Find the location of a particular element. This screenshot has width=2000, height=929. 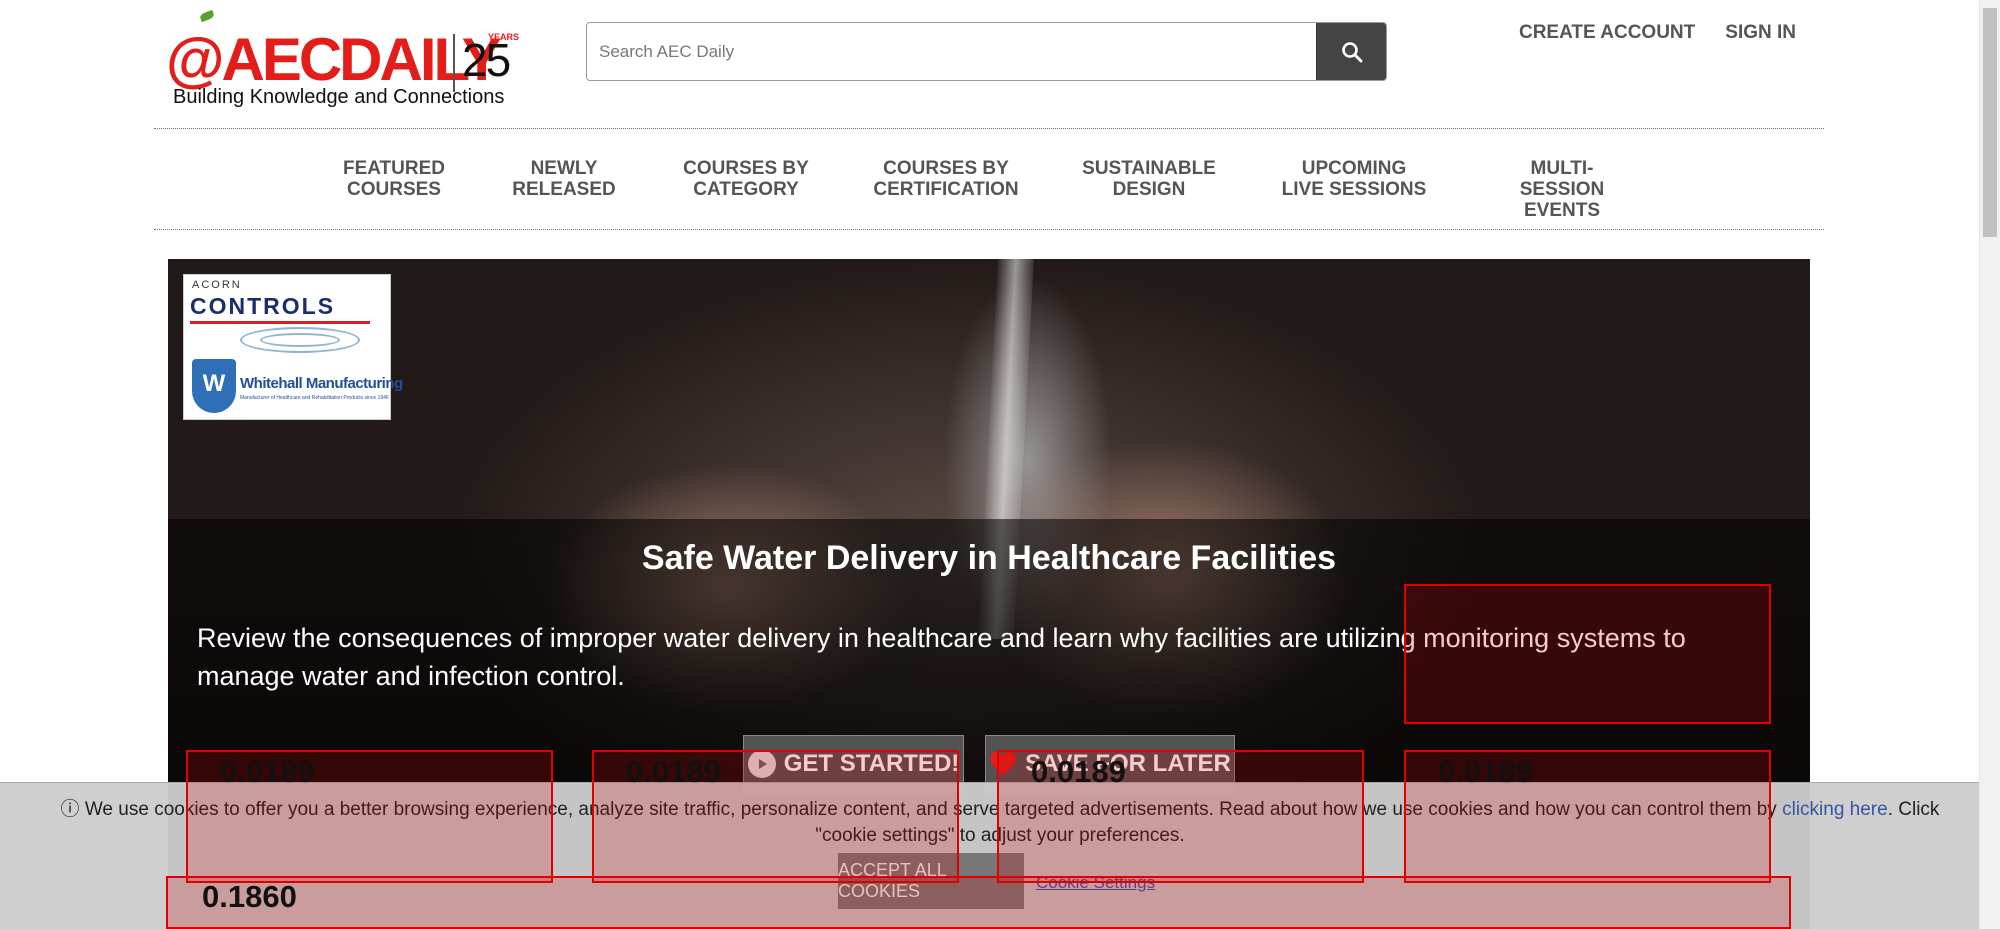

search-input is located at coordinates (951, 51).